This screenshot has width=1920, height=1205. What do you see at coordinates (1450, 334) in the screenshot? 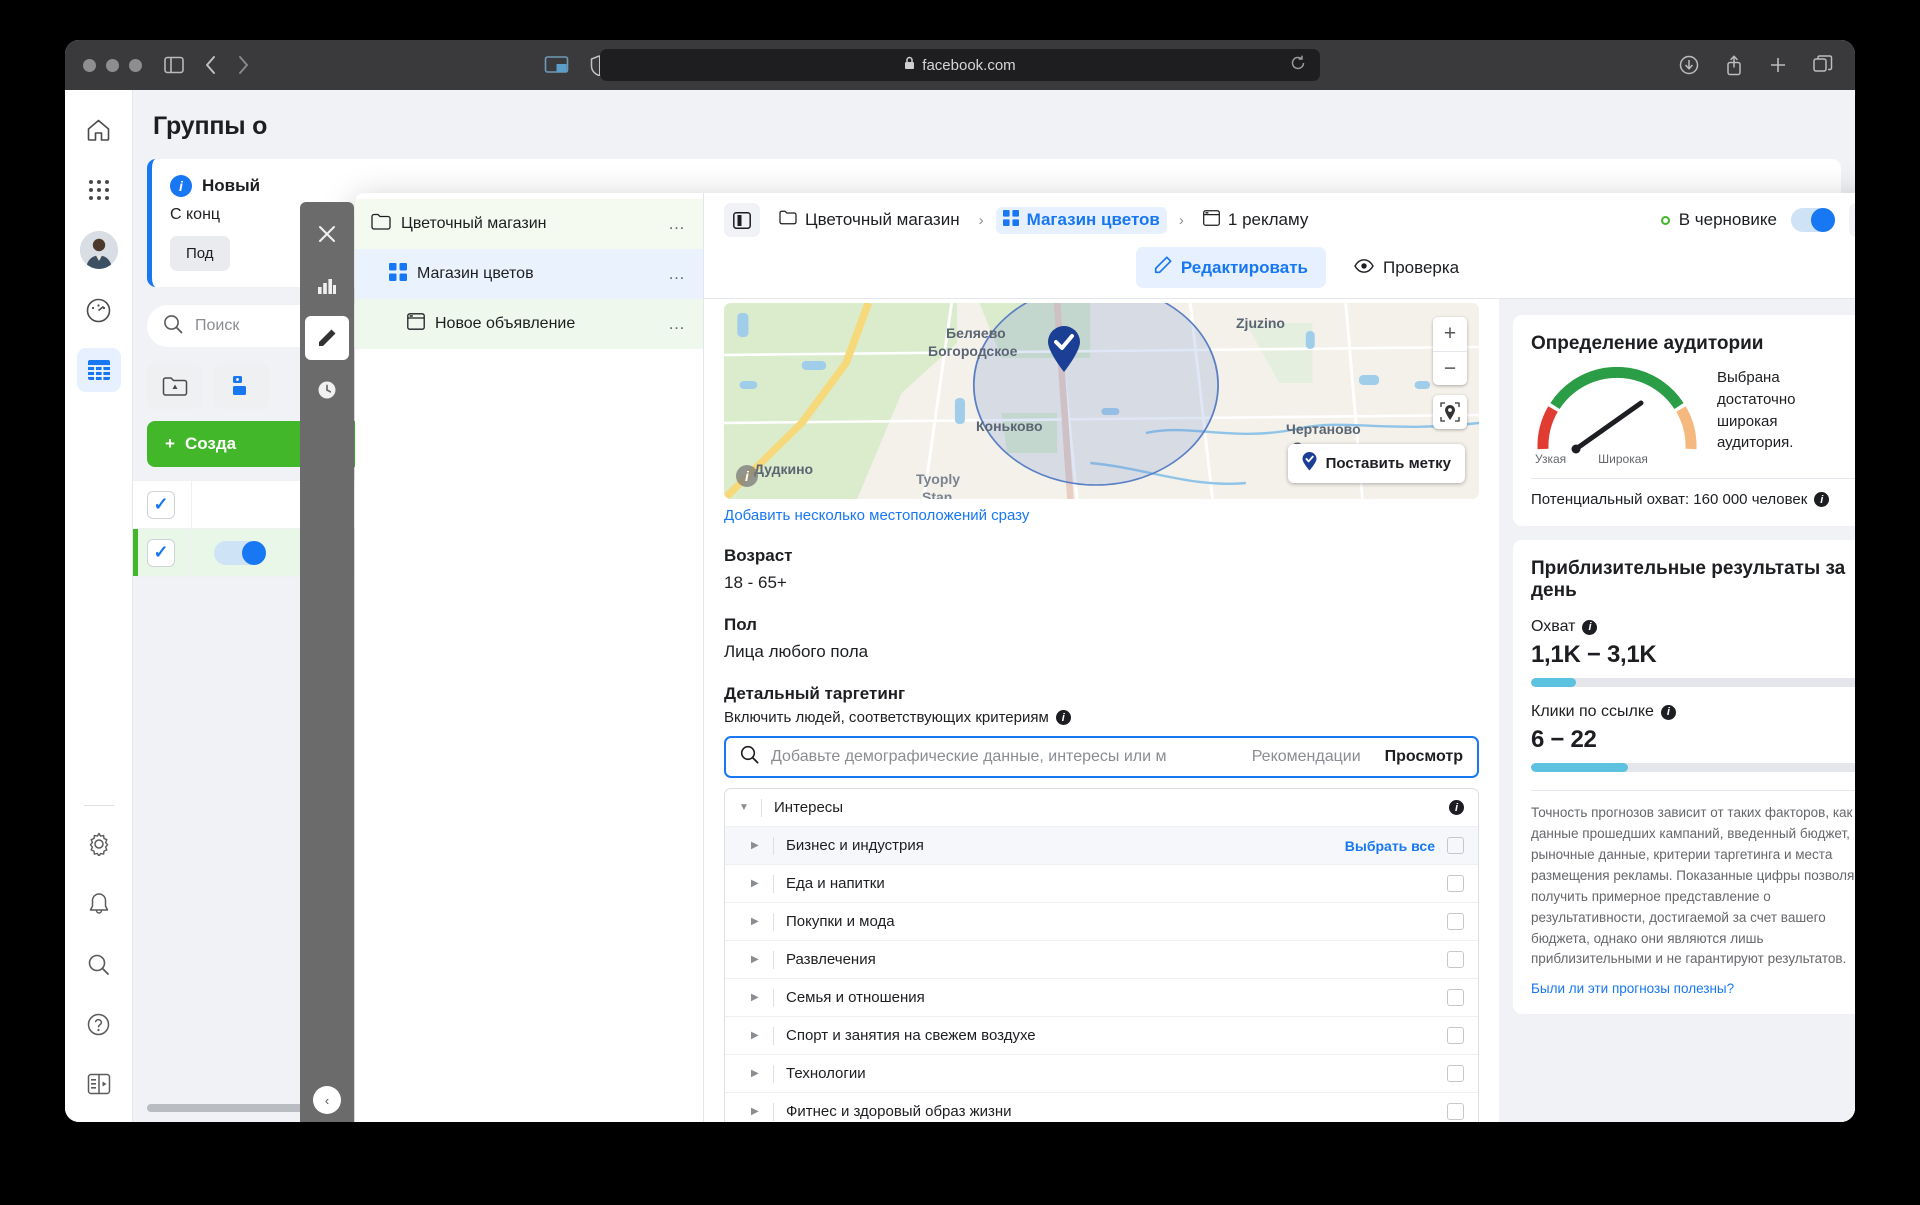
I see `map-zoom-in-button: +` at bounding box center [1450, 334].